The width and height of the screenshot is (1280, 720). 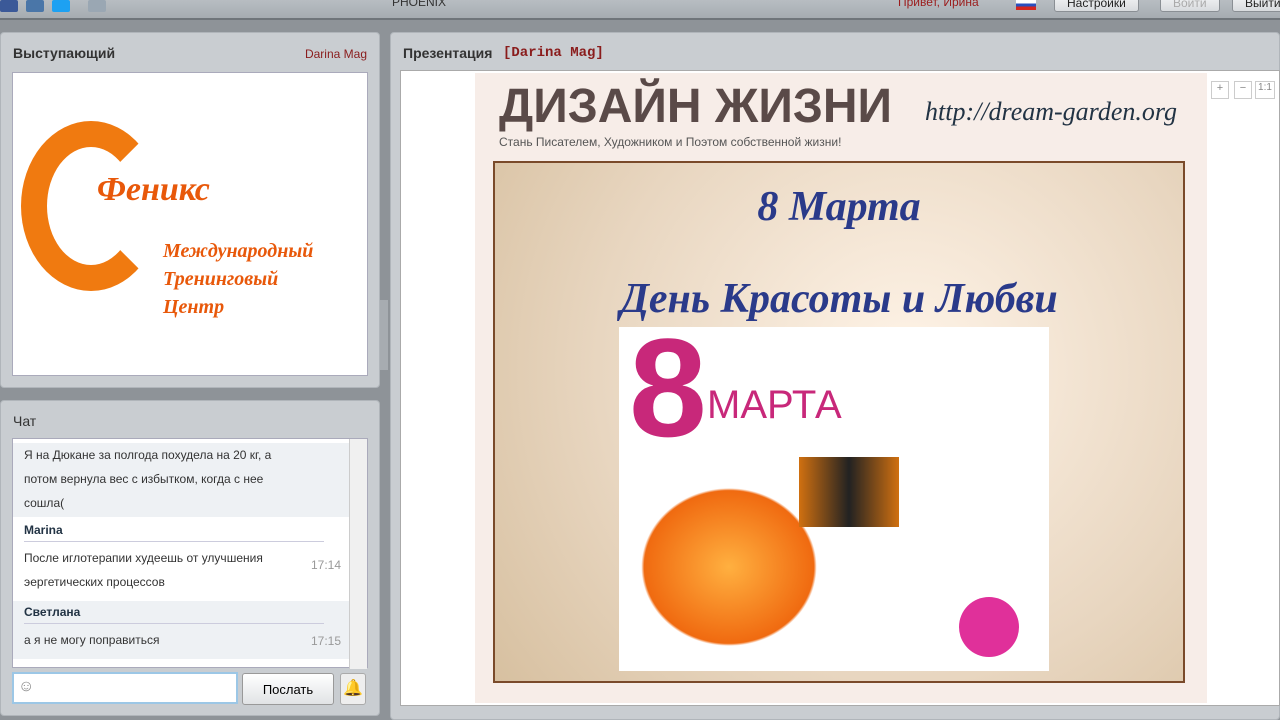 What do you see at coordinates (419, 4) in the screenshot?
I see `app-name: PHOENIX` at bounding box center [419, 4].